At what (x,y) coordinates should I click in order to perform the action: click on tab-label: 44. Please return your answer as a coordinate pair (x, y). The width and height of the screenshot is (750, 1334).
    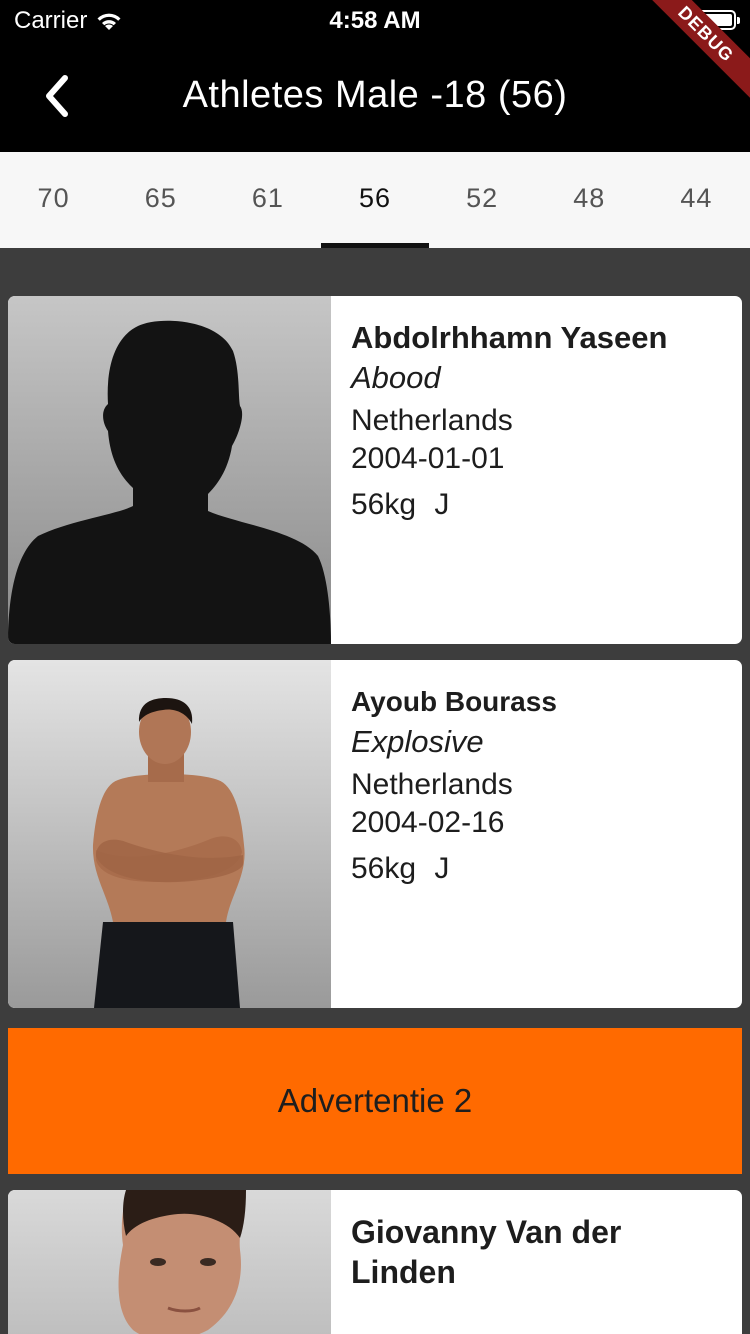
    Looking at the image, I should click on (696, 198).